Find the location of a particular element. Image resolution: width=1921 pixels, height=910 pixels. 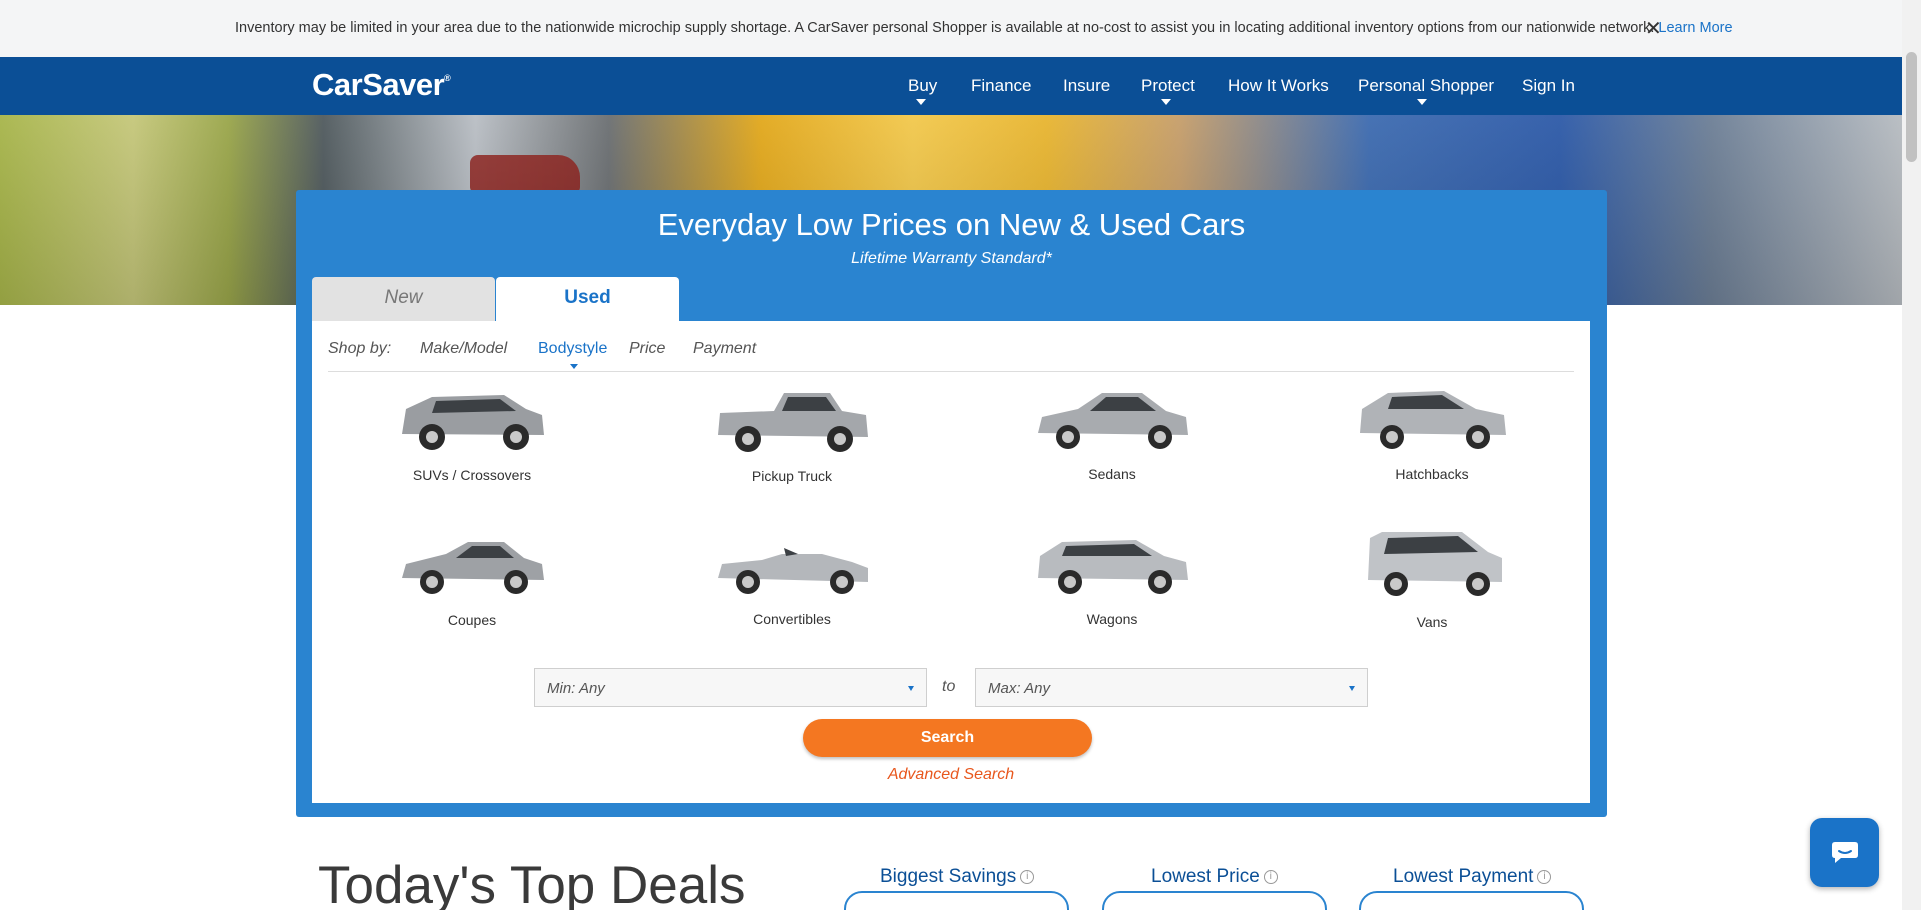

search-button: Search is located at coordinates (947, 738).